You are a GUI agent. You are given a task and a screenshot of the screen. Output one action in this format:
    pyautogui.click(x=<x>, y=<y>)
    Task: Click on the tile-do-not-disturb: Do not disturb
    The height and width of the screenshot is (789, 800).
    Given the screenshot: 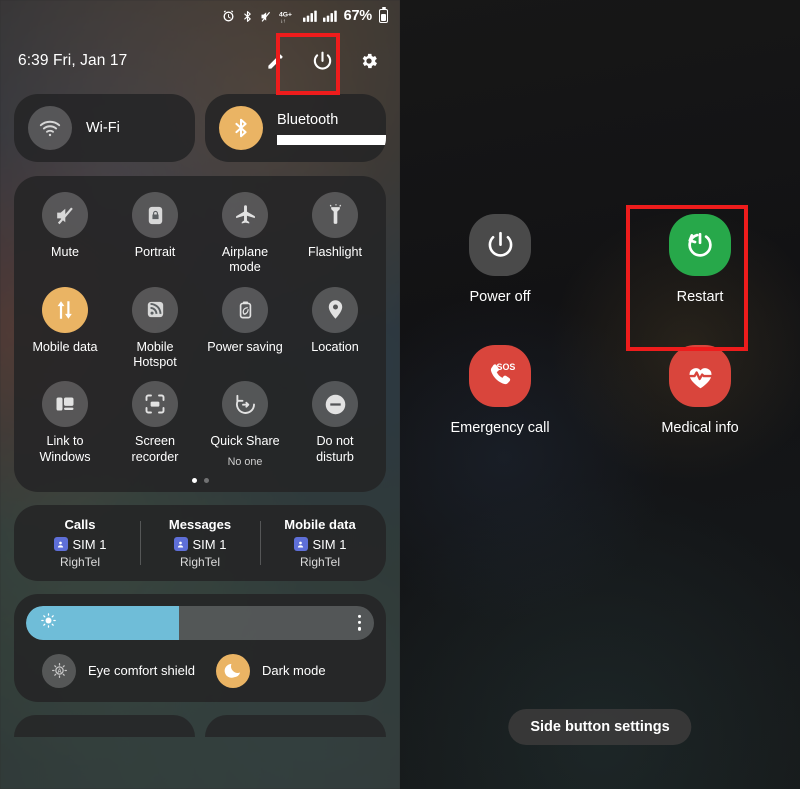 What is the action you would take?
    pyautogui.click(x=335, y=424)
    